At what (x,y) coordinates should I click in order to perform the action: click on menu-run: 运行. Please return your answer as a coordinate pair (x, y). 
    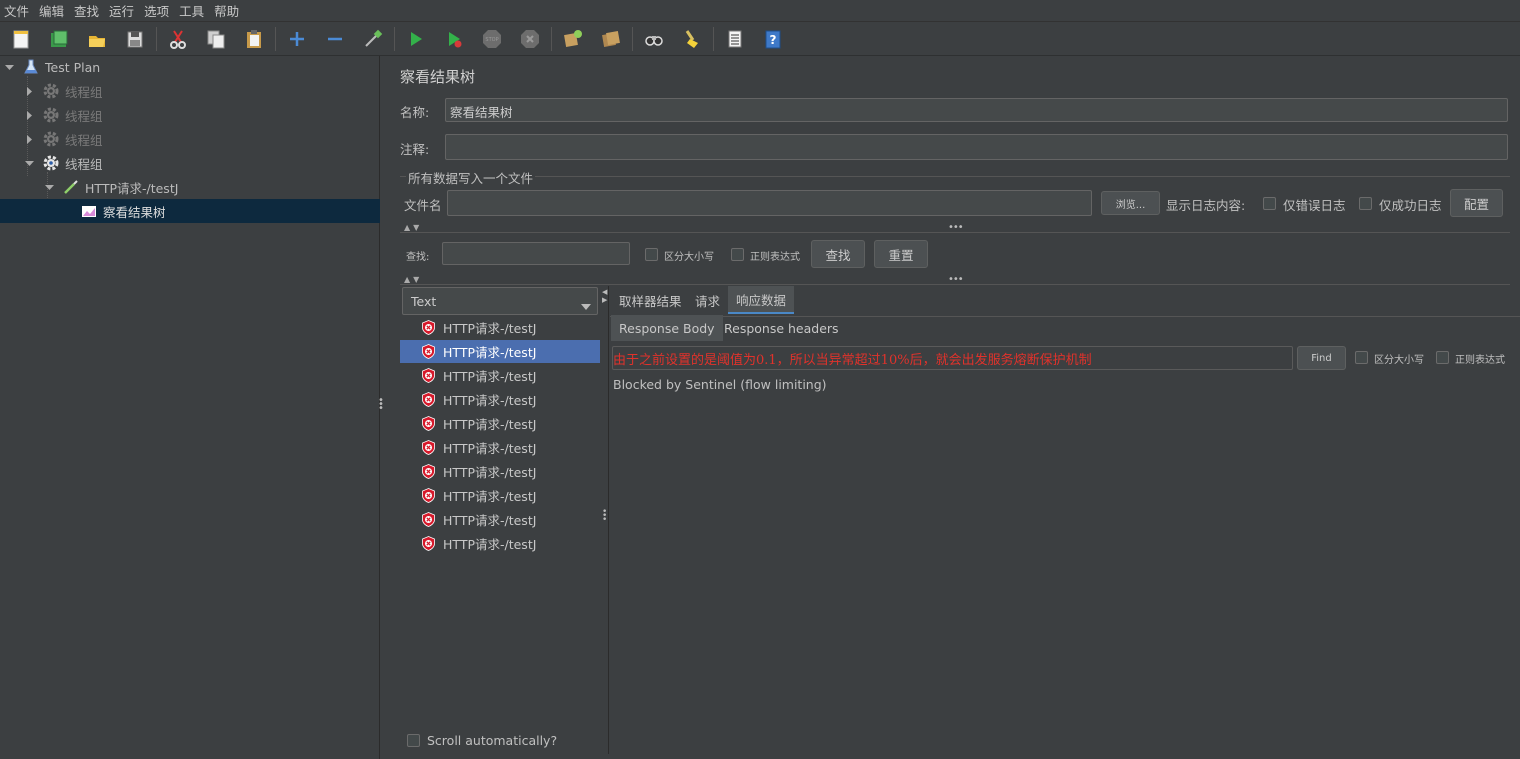
    Looking at the image, I should click on (121, 10).